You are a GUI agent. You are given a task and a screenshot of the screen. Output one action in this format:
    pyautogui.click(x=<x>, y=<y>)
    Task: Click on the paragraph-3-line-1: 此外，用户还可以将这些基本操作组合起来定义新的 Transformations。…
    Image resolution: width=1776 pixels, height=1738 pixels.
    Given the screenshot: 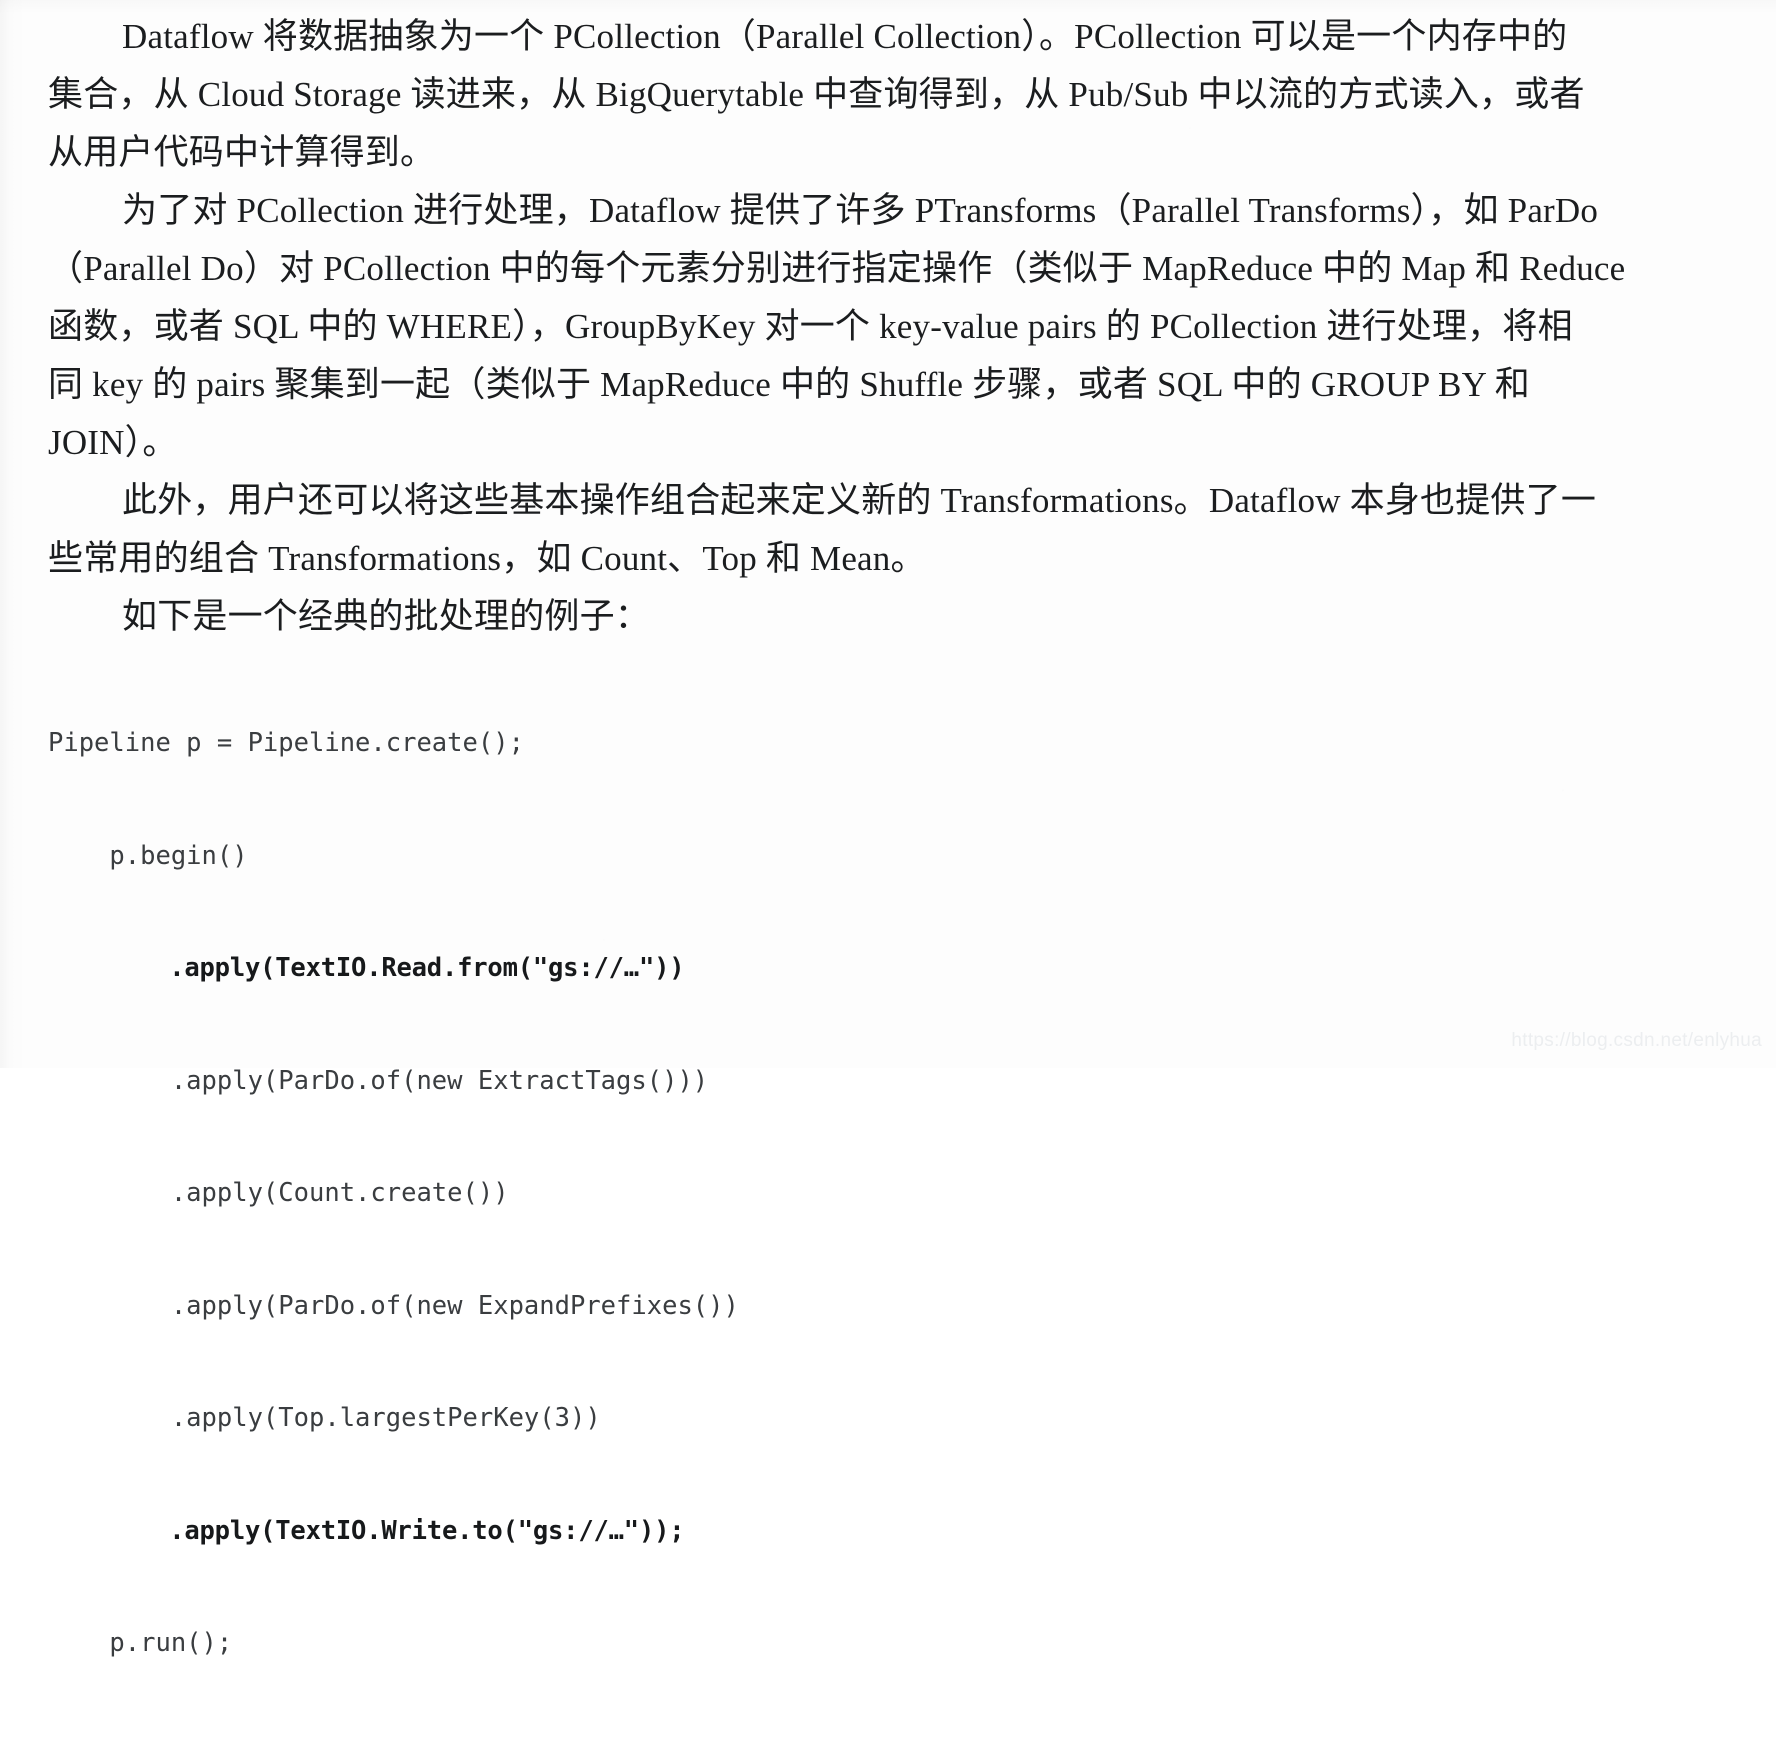 What is the action you would take?
    pyautogui.click(x=859, y=500)
    